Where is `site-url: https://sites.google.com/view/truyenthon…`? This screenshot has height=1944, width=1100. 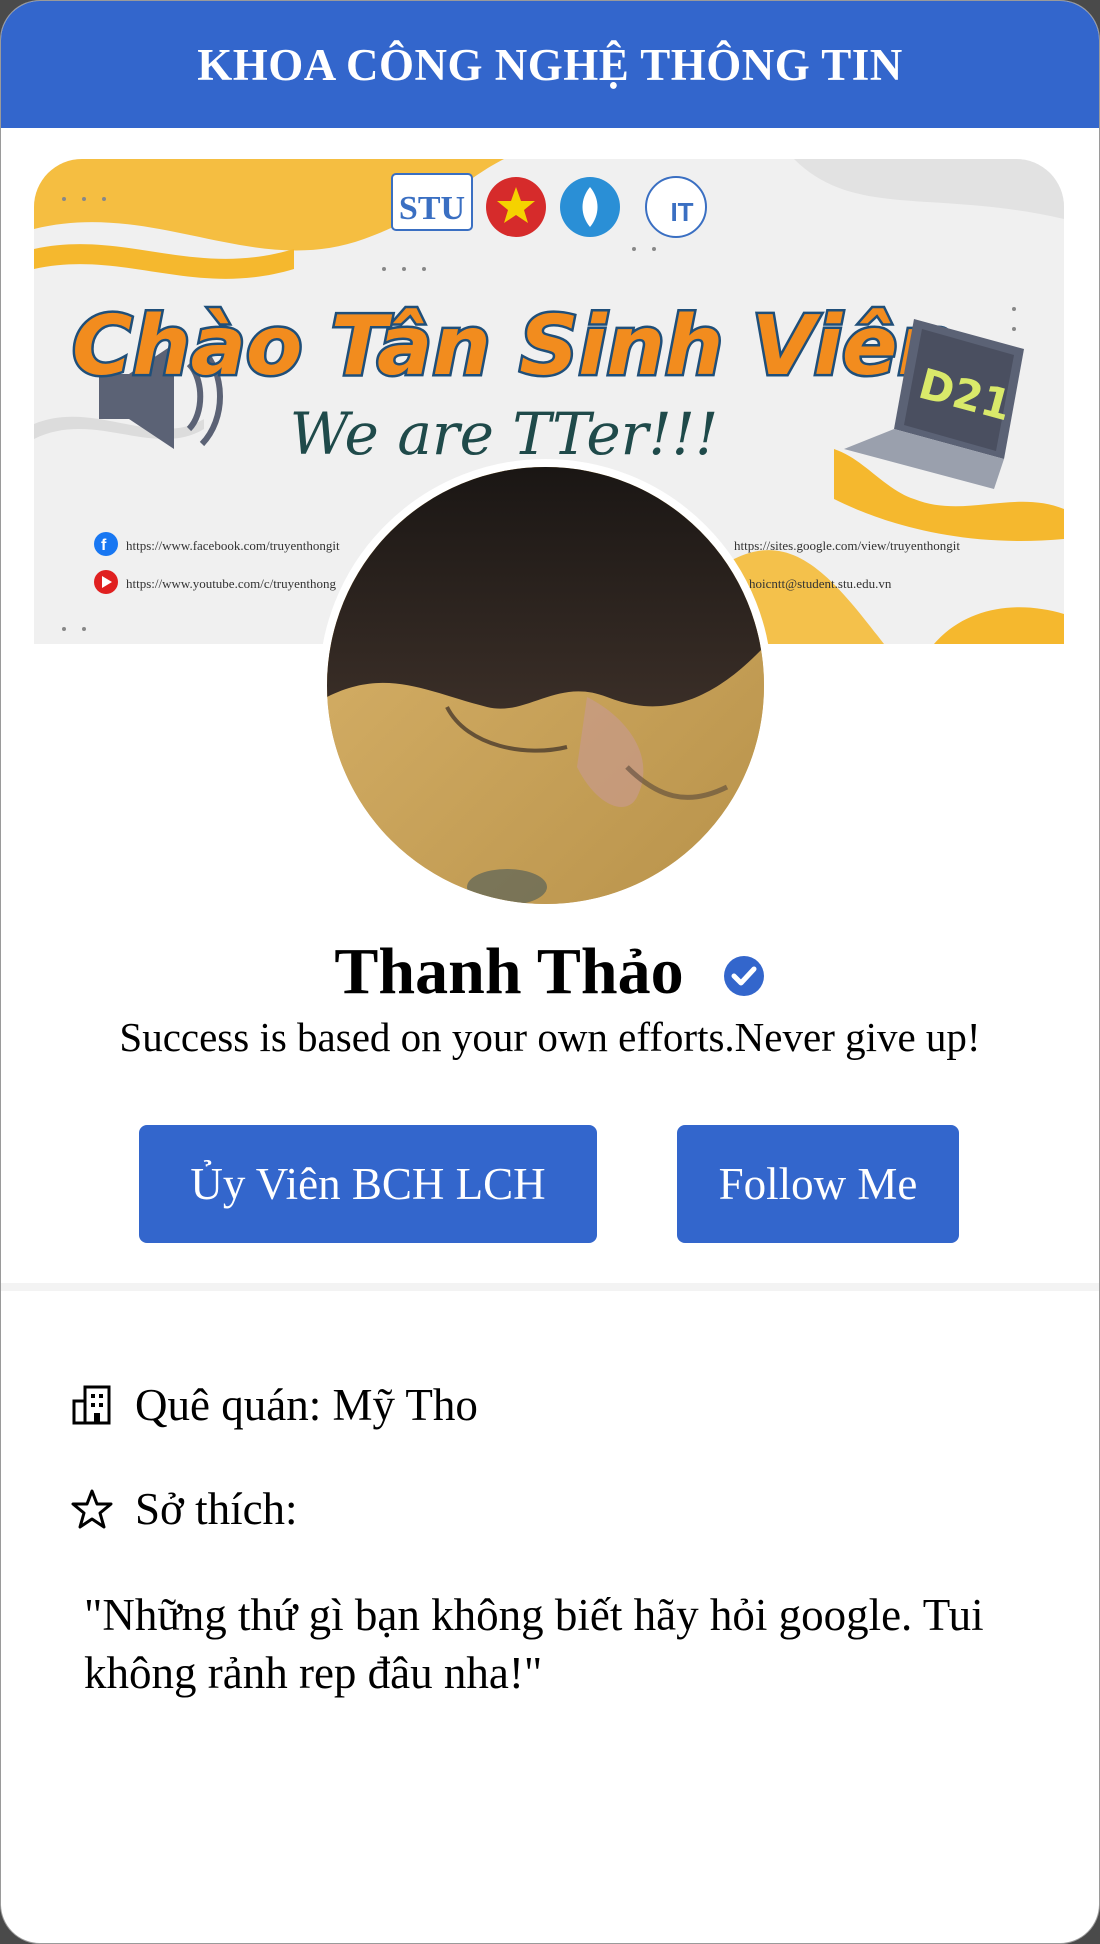 site-url: https://sites.google.com/view/truyenthon… is located at coordinates (847, 545).